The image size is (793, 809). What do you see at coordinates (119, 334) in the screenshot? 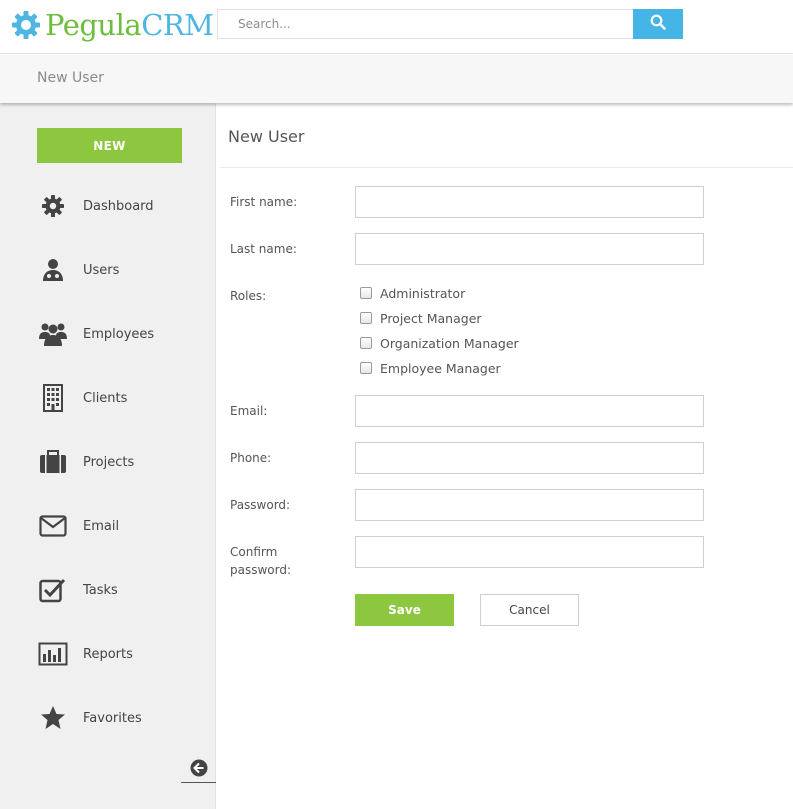
I see `sidebar-item-label: Employees` at bounding box center [119, 334].